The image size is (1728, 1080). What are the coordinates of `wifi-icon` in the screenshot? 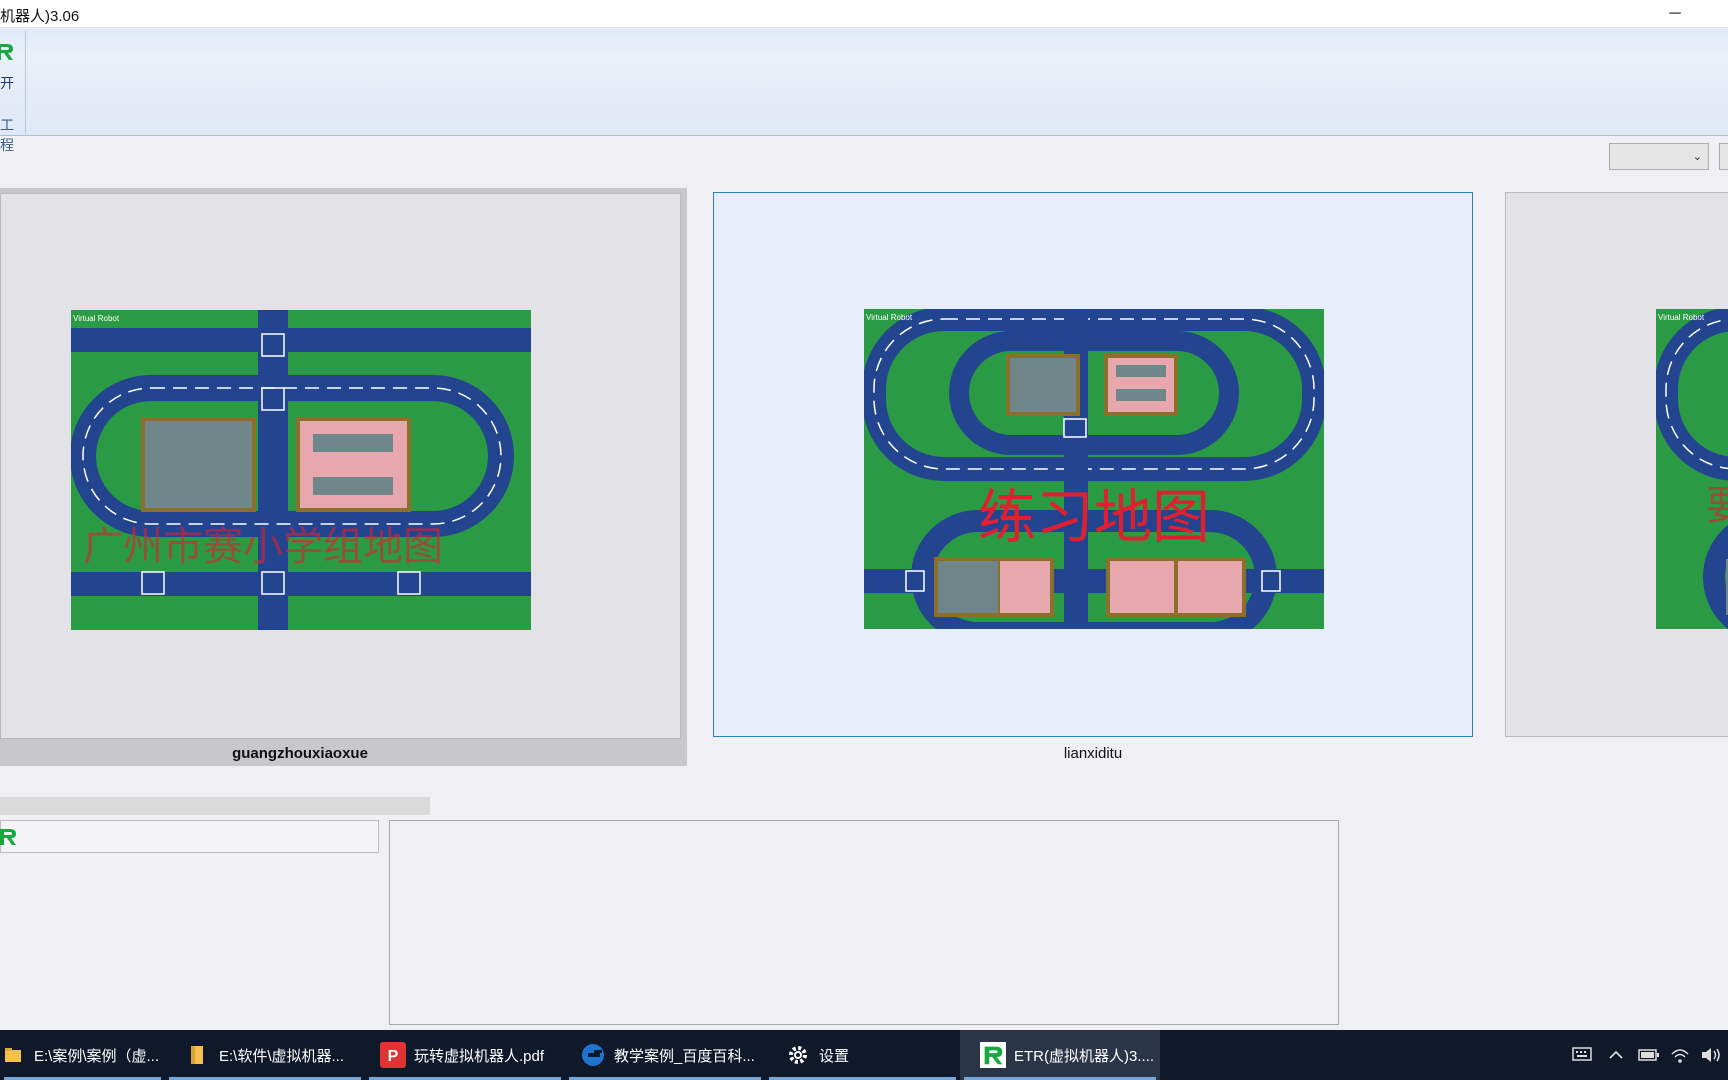 It's located at (1680, 1055).